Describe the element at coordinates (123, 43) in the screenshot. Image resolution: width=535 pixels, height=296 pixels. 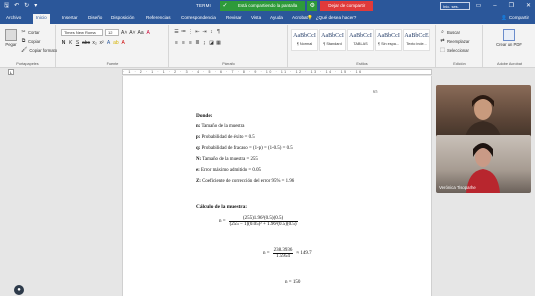
I see `font-color-icon: A` at that location.